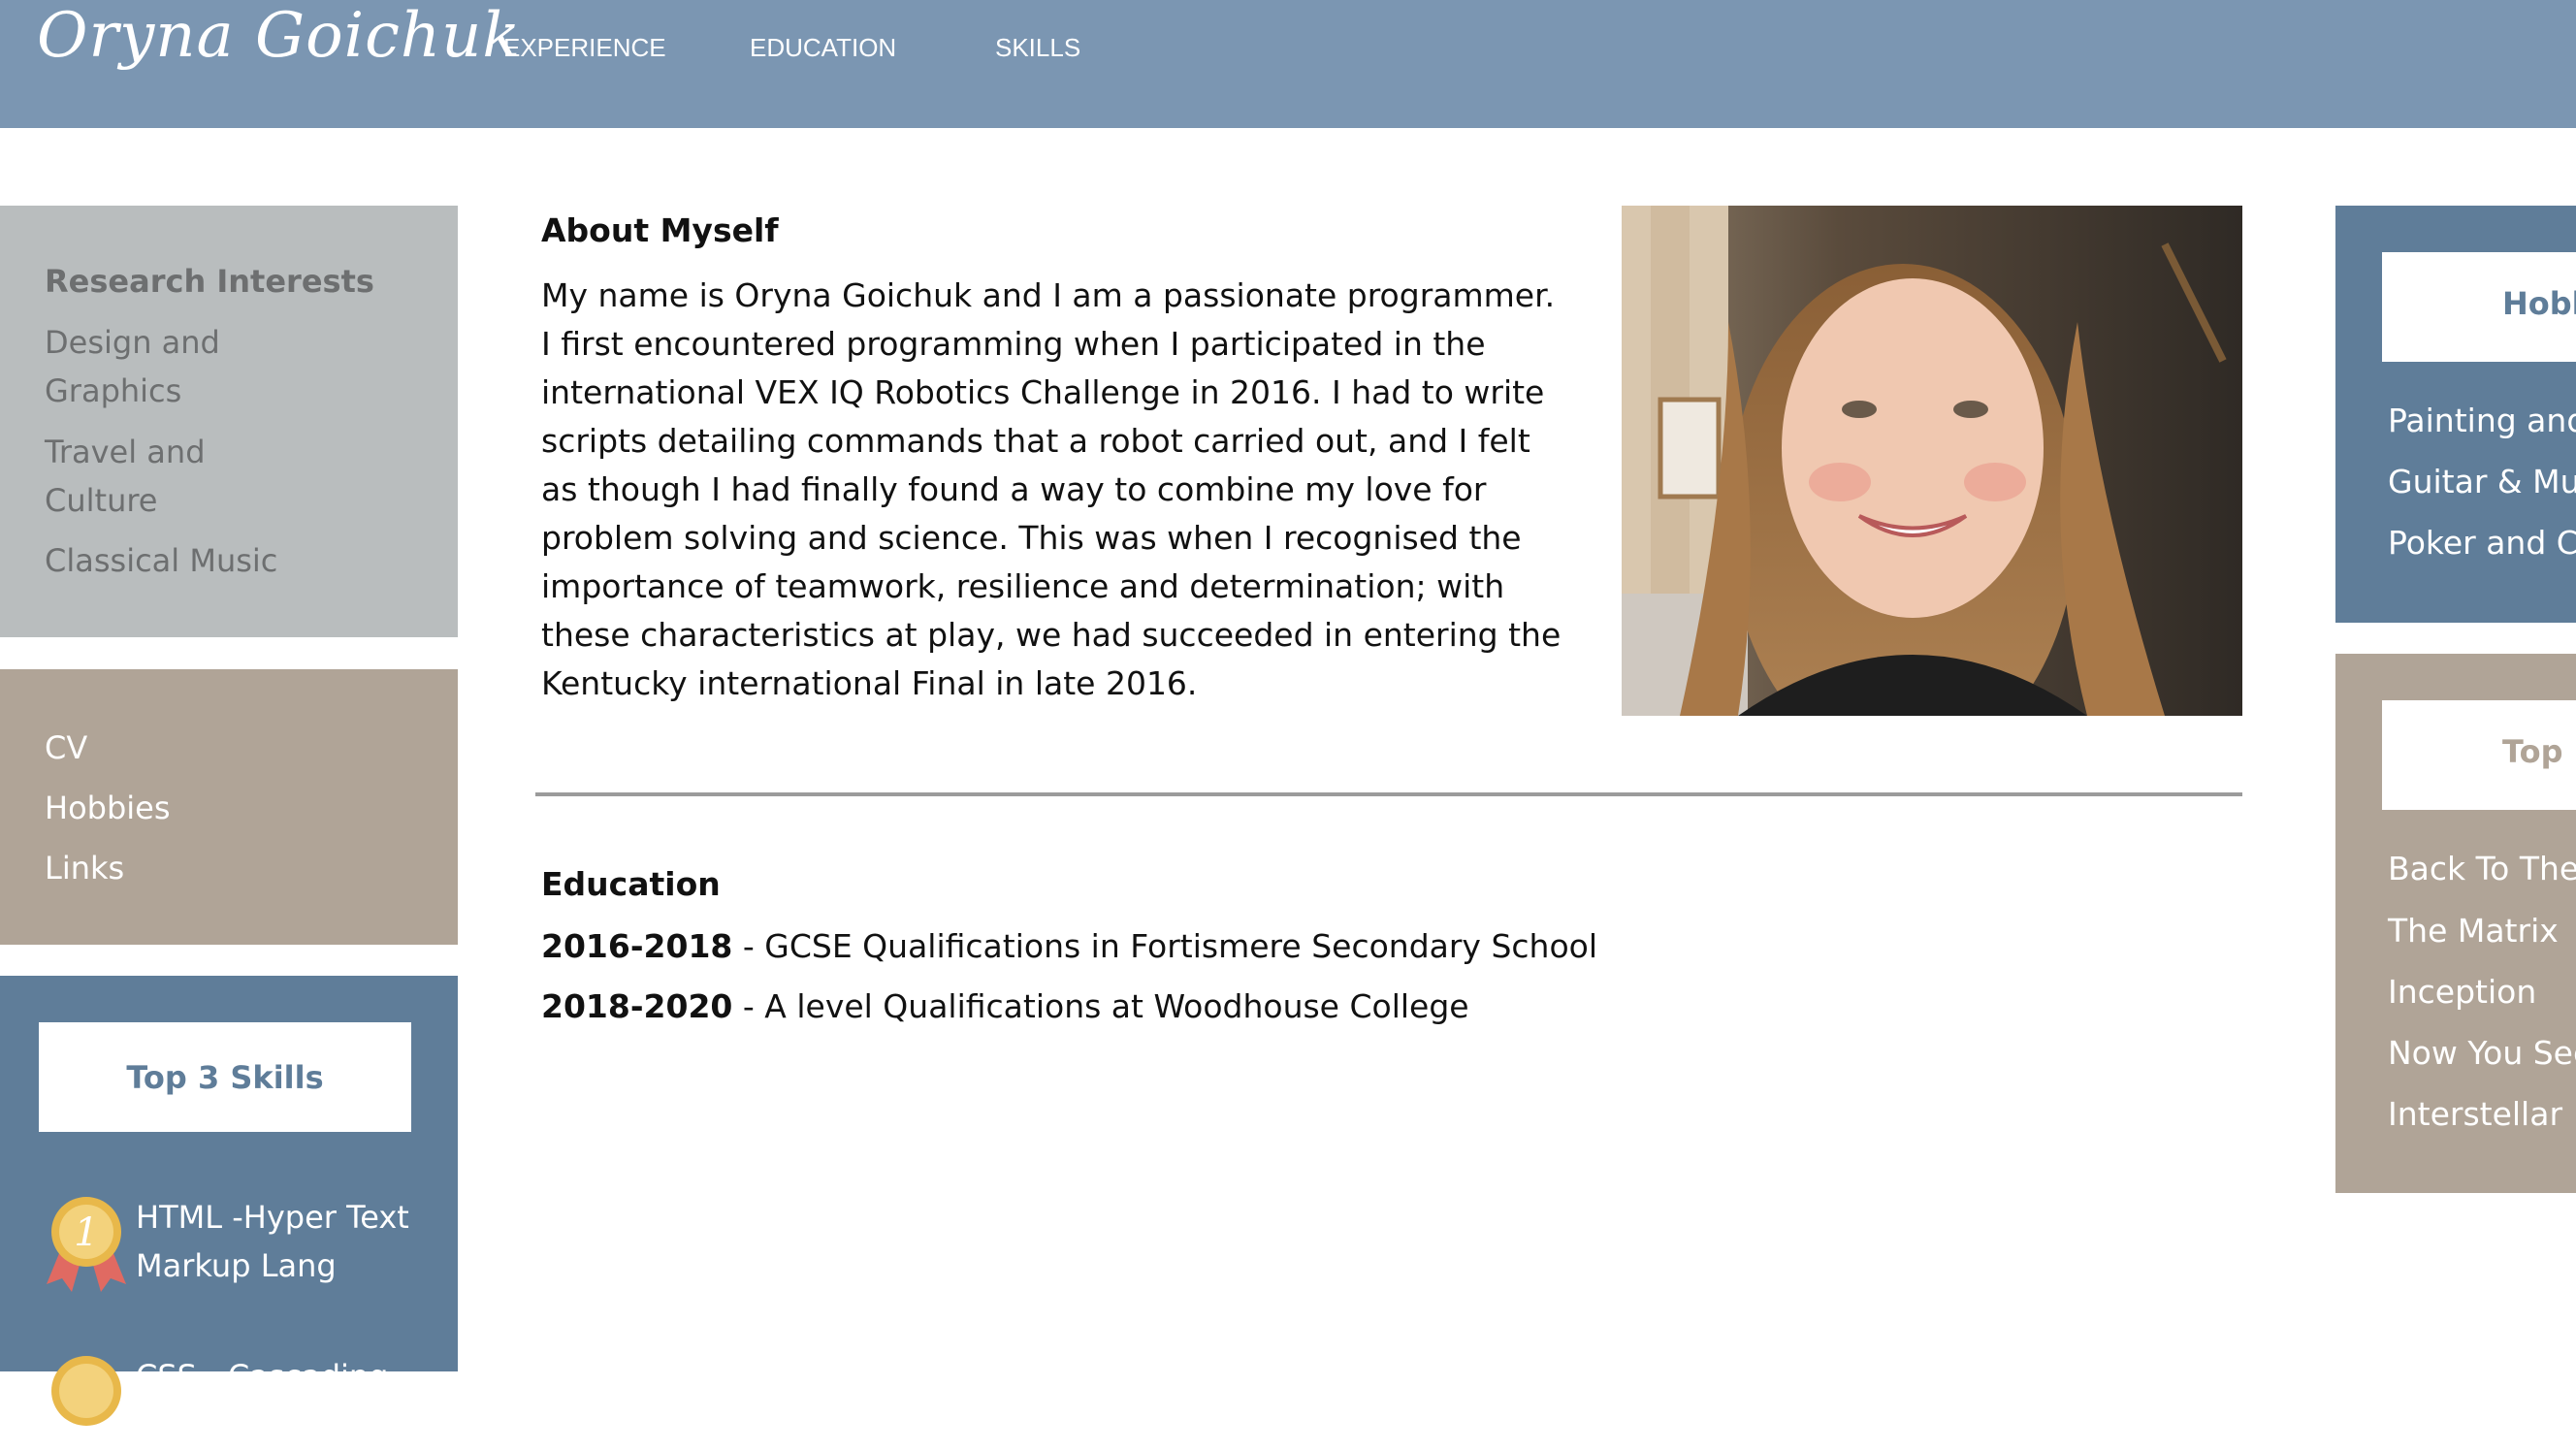 Image resolution: width=2576 pixels, height=1451 pixels. I want to click on quick-links-panel: CV Hobbies Links, so click(229, 807).